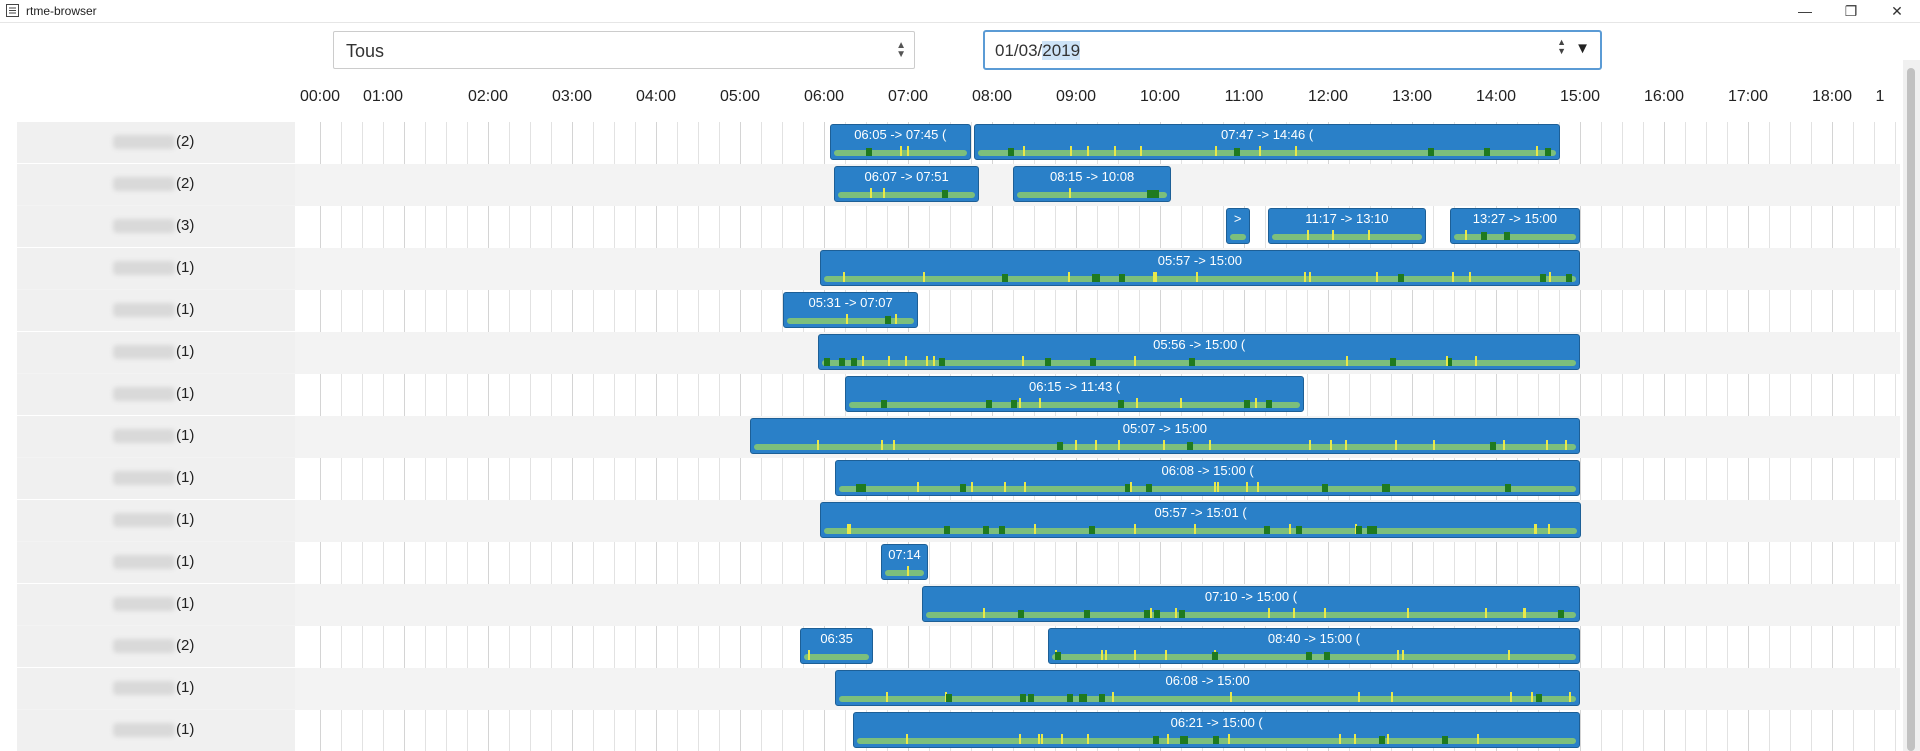 The height and width of the screenshot is (751, 1920). I want to click on hour-label: 09:00, so click(1076, 96).